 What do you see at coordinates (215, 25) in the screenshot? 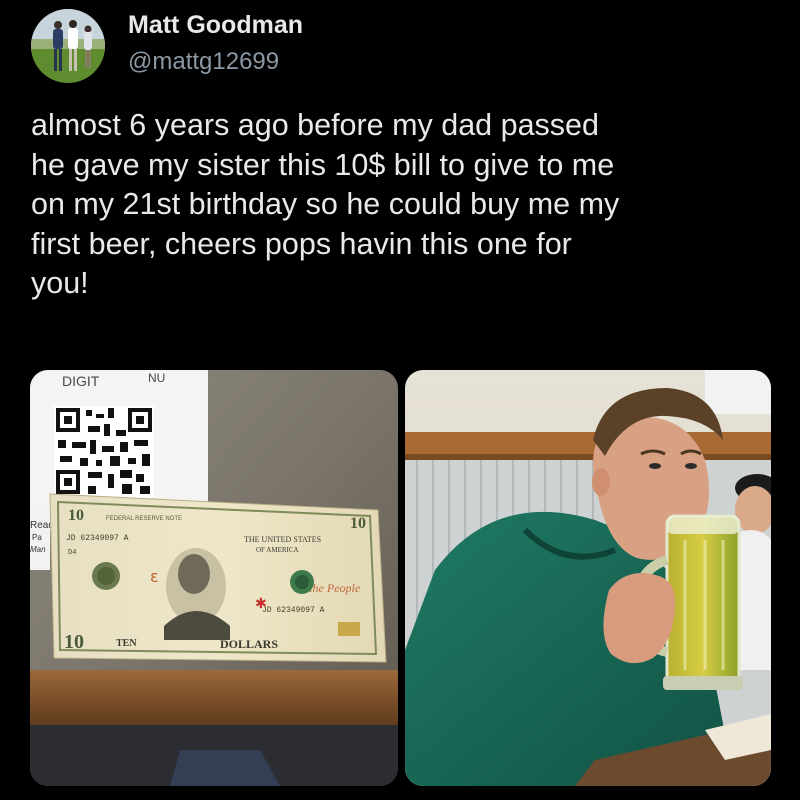
I see `author-display-name: Matt Goodman` at bounding box center [215, 25].